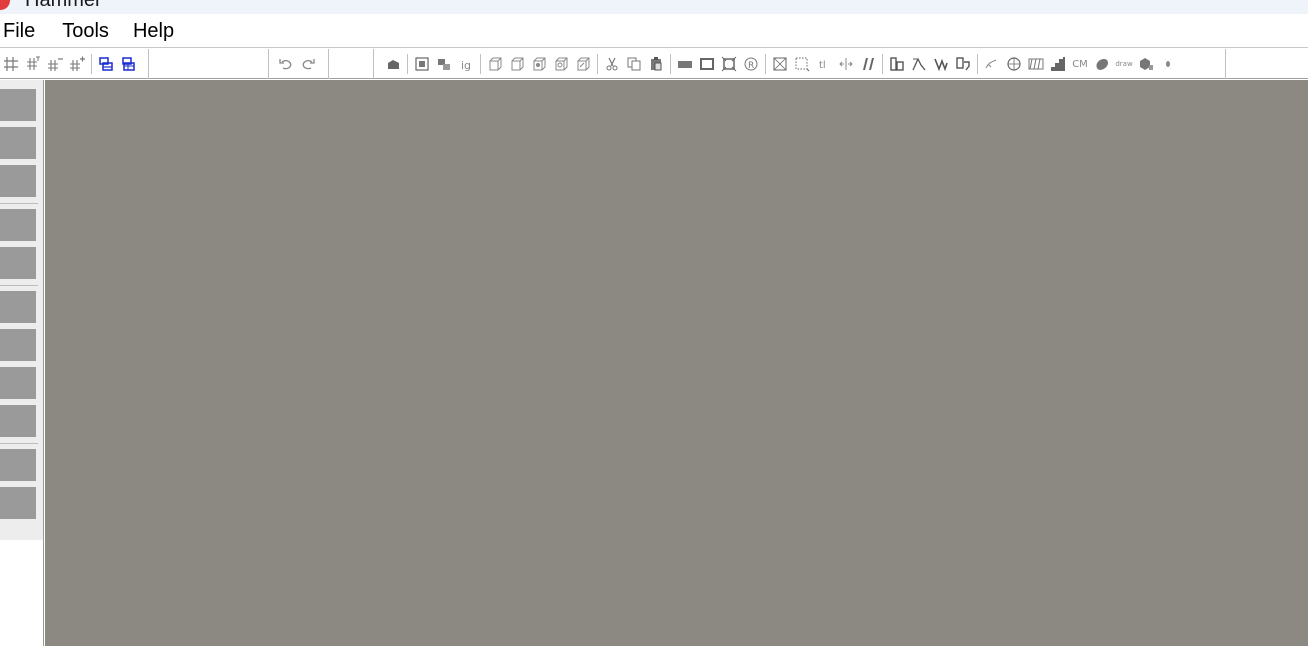 This screenshot has width=1308, height=646. I want to click on main-toolbar: ig R tl CM draw, so click(654, 64).